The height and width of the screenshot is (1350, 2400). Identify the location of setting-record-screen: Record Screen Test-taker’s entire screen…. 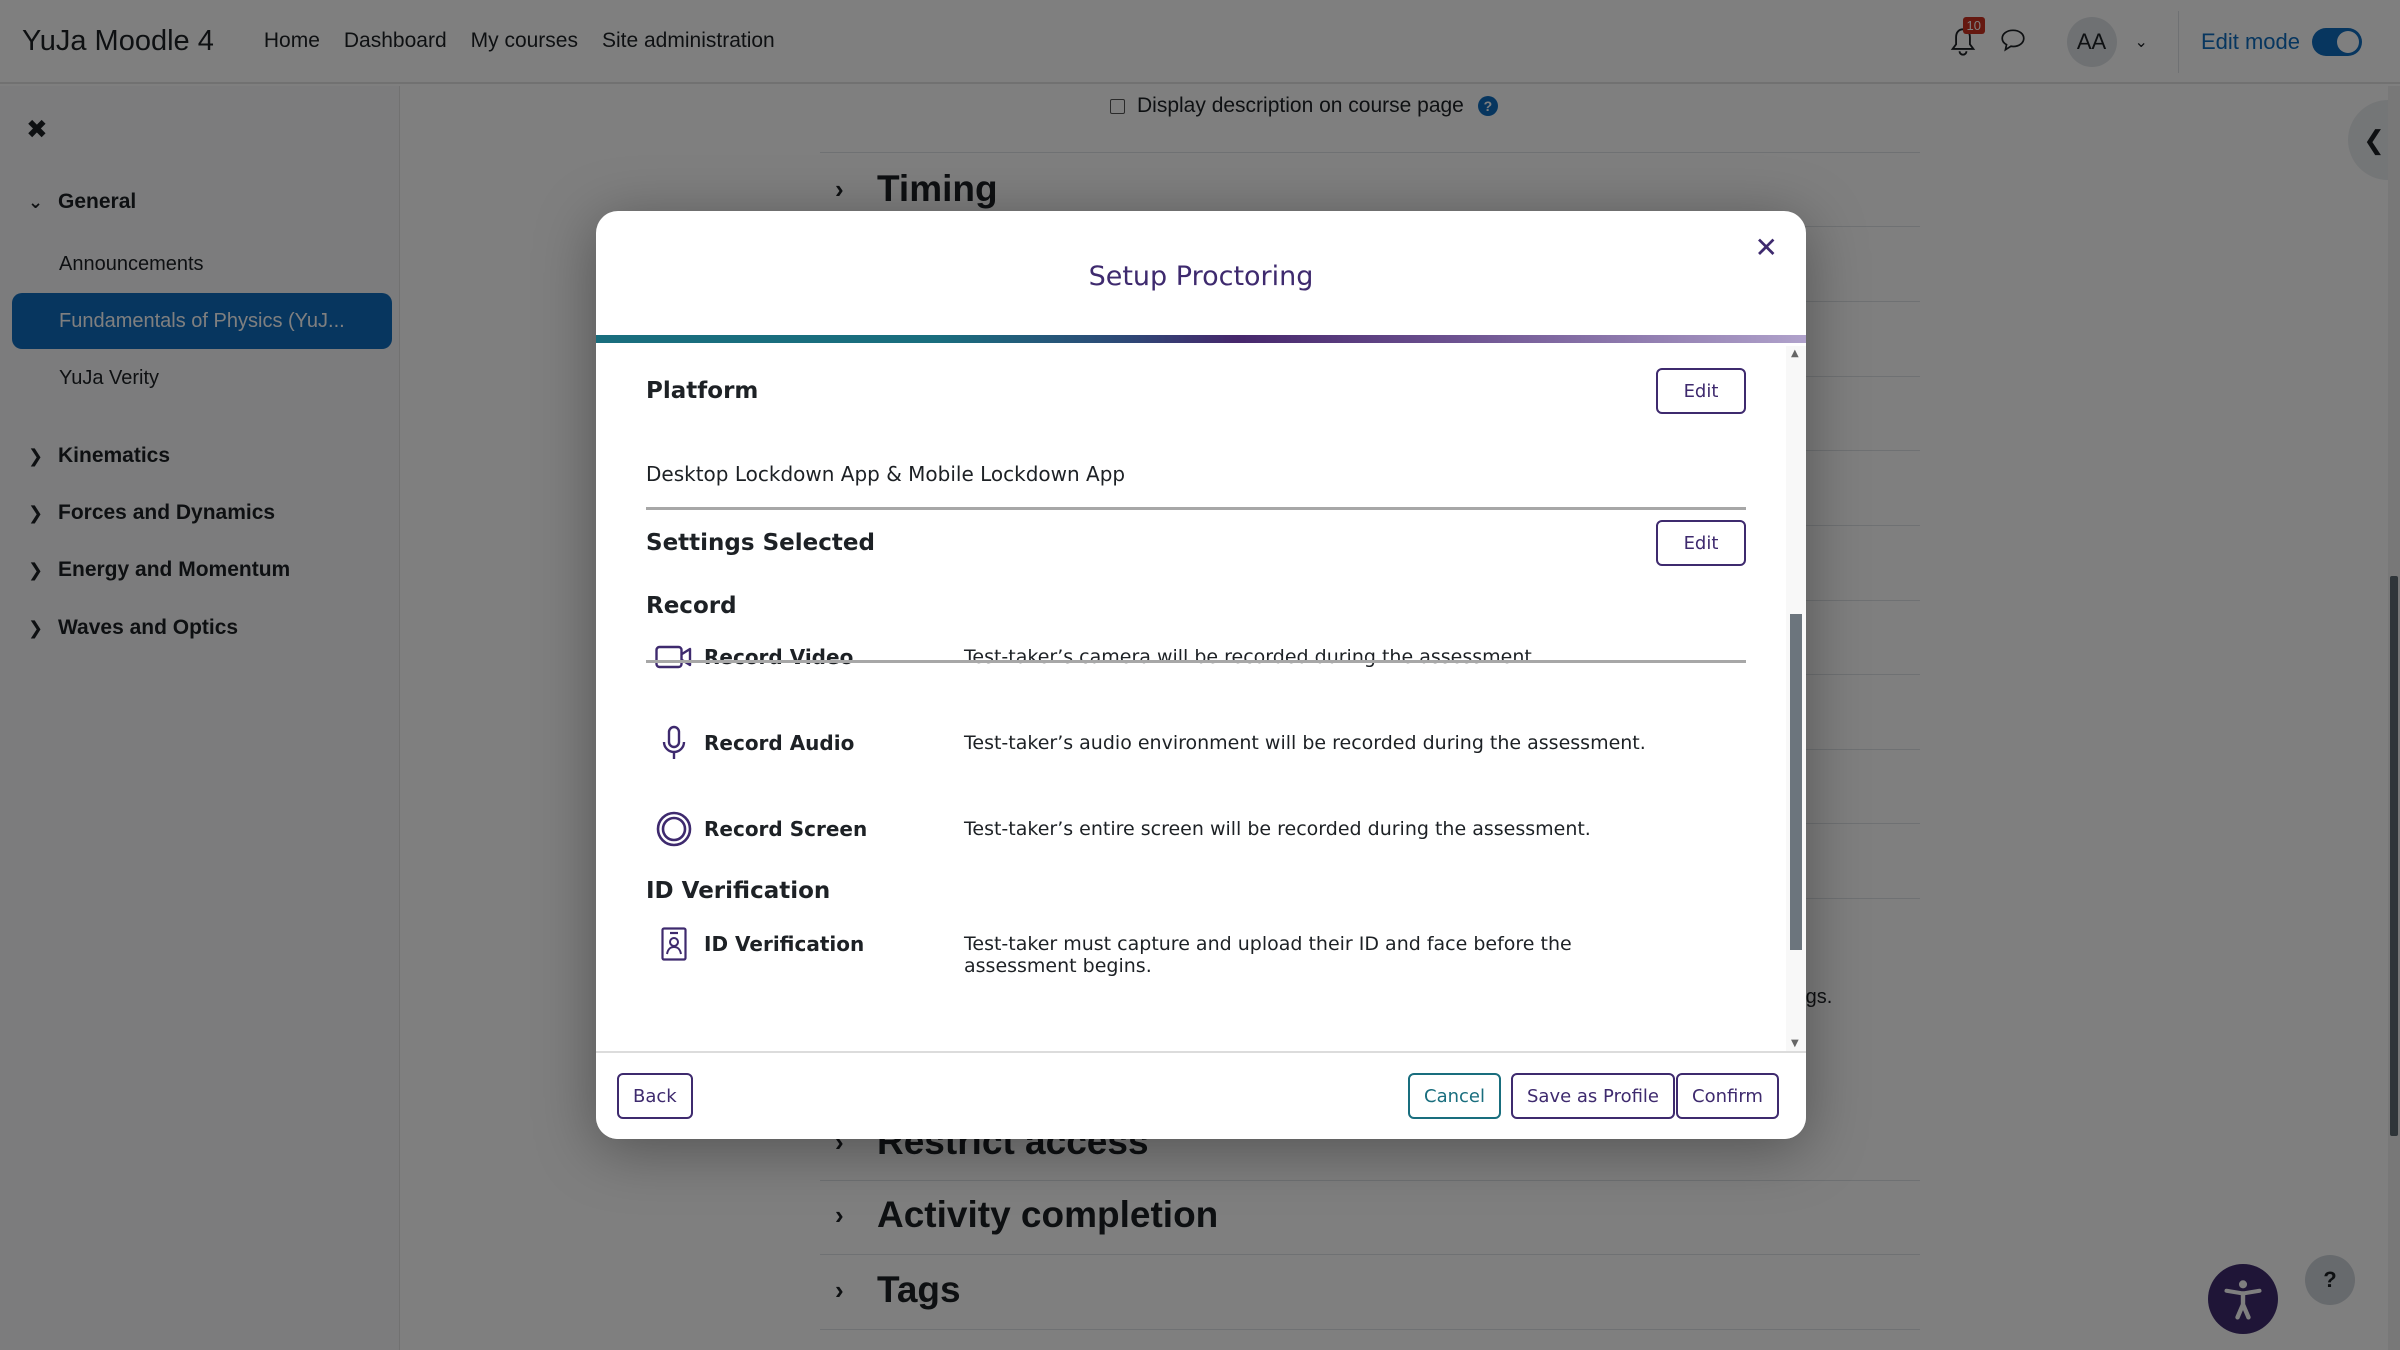
(1204, 829).